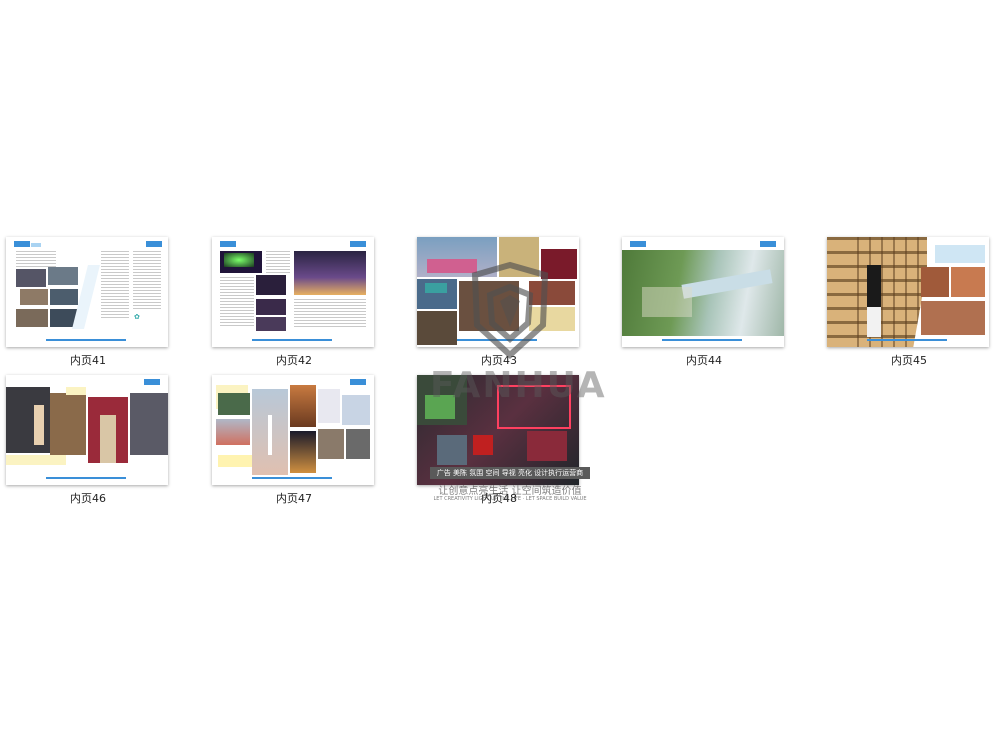 The height and width of the screenshot is (750, 1000). What do you see at coordinates (704, 360) in the screenshot?
I see `page-caption: 内页44` at bounding box center [704, 360].